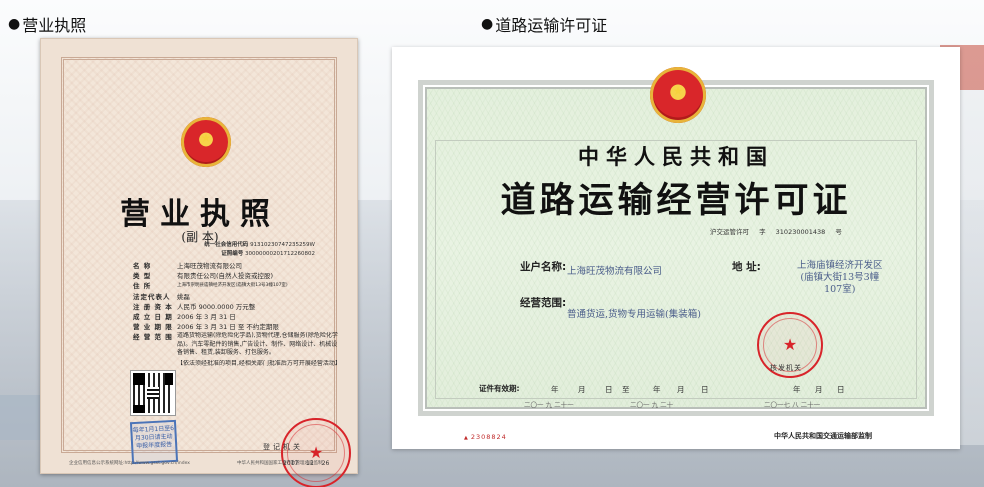 This screenshot has width=984, height=487. What do you see at coordinates (142, 266) in the screenshot?
I see `field-key: 名 称` at bounding box center [142, 266].